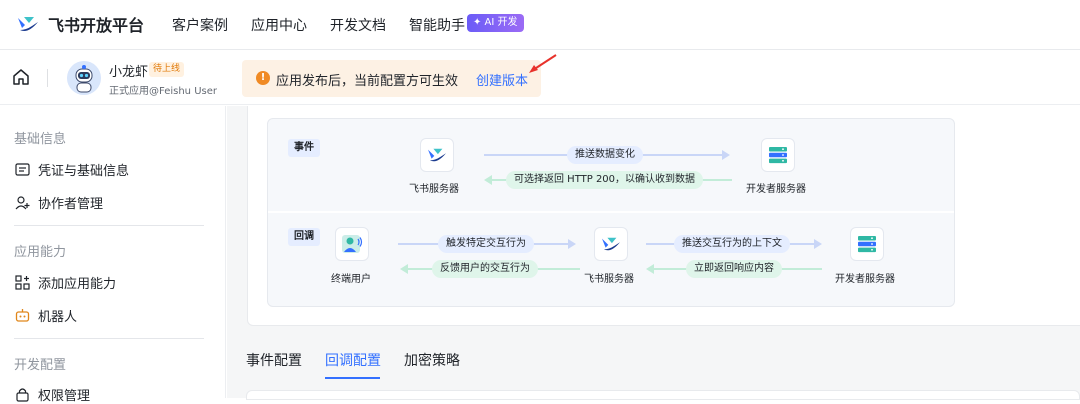  I want to click on event-left-node-label: 飞书服务器, so click(434, 189).